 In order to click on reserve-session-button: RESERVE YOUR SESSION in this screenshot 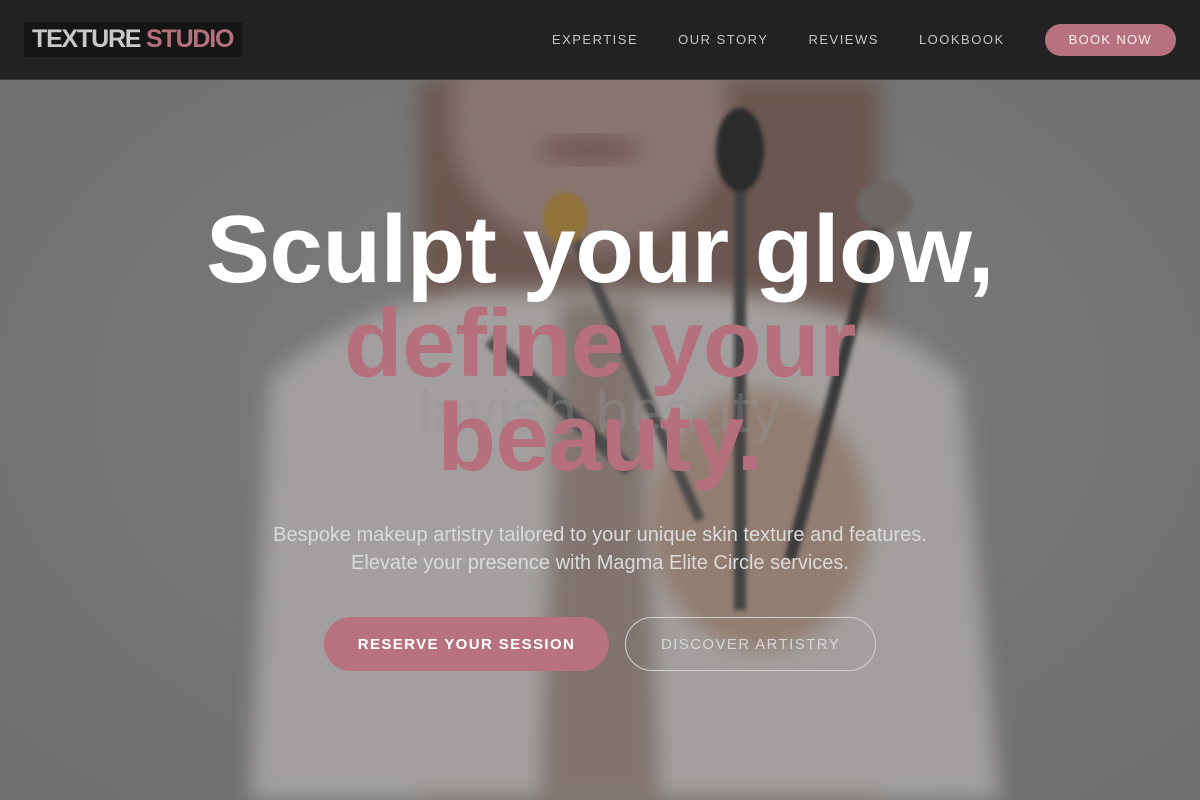, I will do `click(466, 644)`.